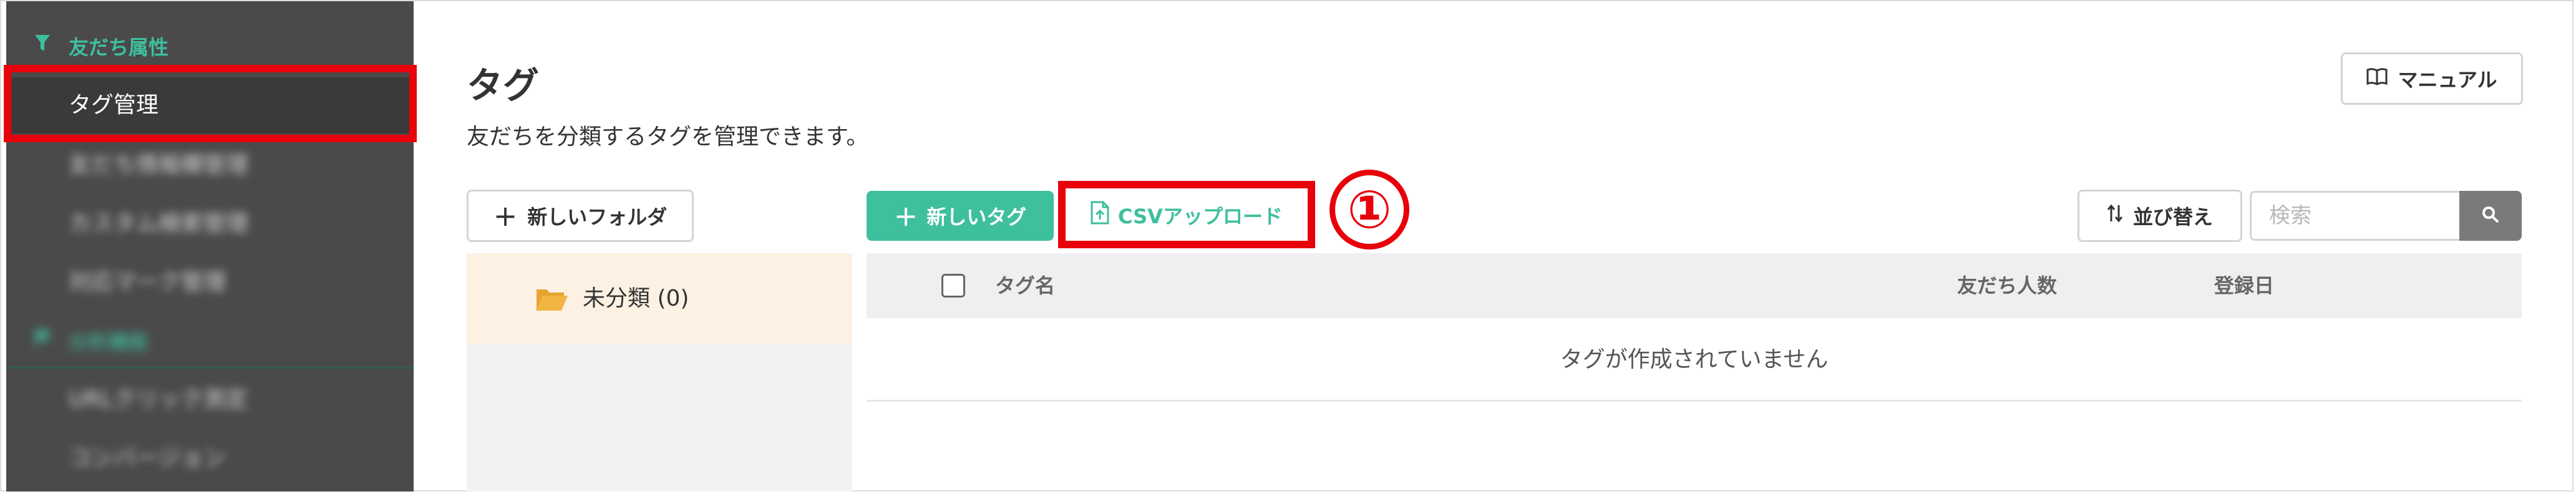  What do you see at coordinates (119, 47) in the screenshot?
I see `sidebar-section-label: 友だち属性` at bounding box center [119, 47].